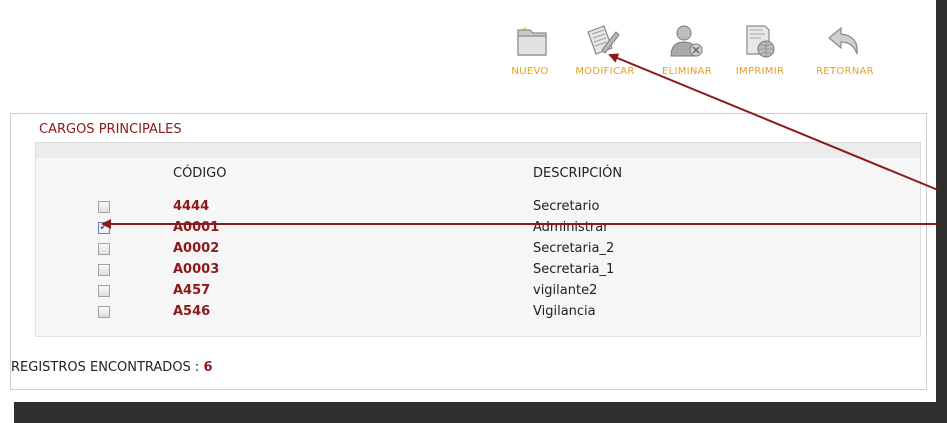 The height and width of the screenshot is (423, 947). What do you see at coordinates (196, 227) in the screenshot?
I see `row-code: A0001` at bounding box center [196, 227].